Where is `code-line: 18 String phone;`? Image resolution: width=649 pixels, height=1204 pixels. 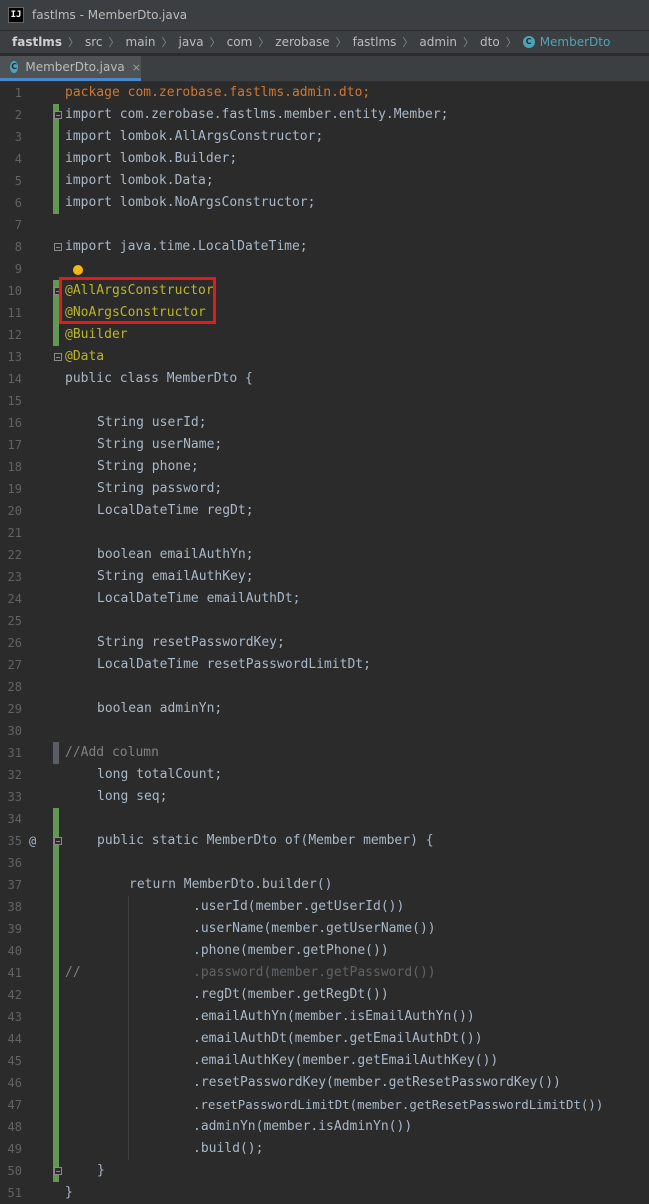
code-line: 18 String phone; is located at coordinates (324, 467).